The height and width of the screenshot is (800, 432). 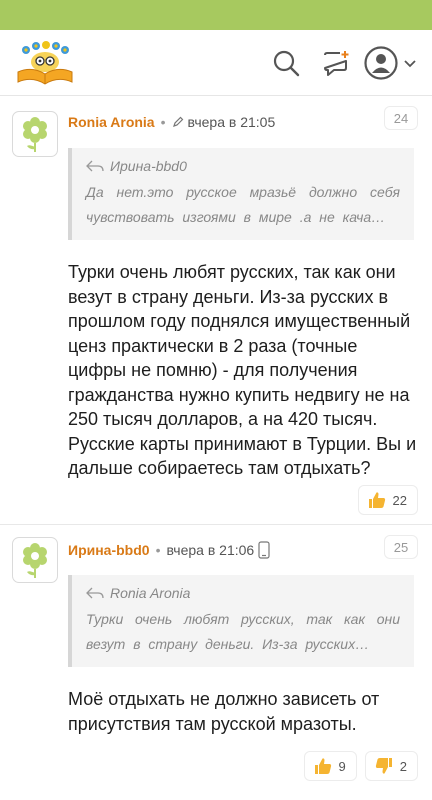 I want to click on comment-header: Ronia Aronia • вчера в 21:05, so click(x=172, y=122).